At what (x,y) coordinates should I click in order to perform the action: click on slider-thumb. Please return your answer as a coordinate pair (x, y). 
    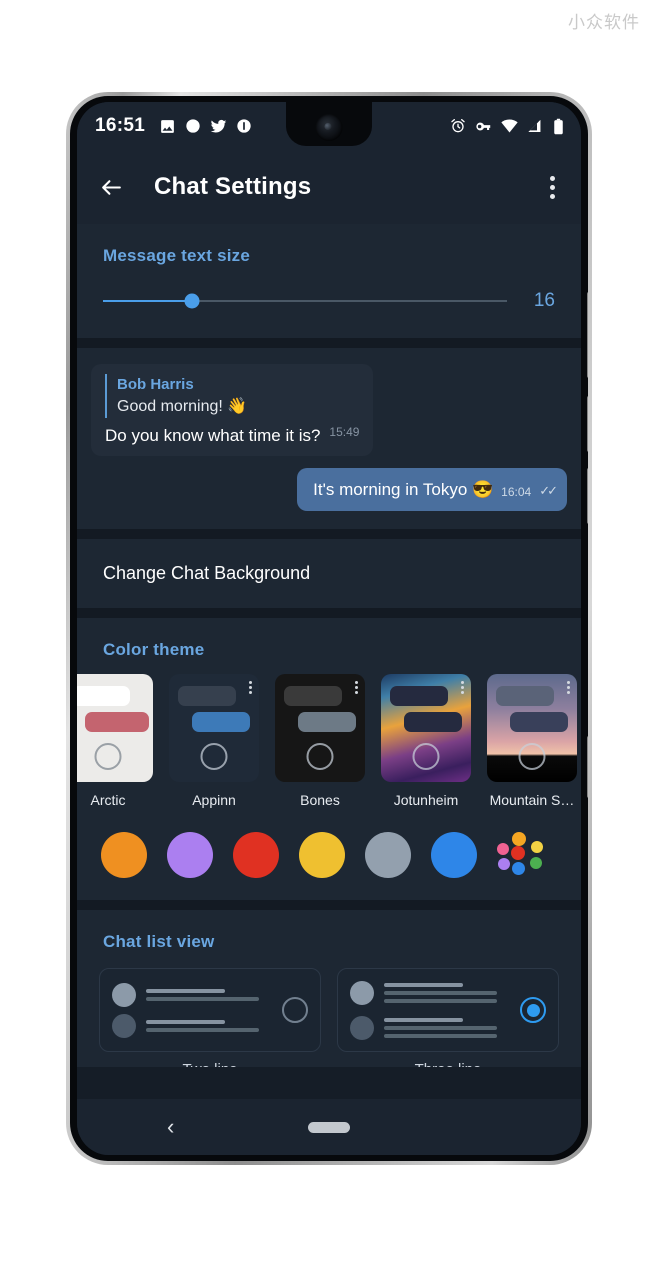
    Looking at the image, I should click on (192, 301).